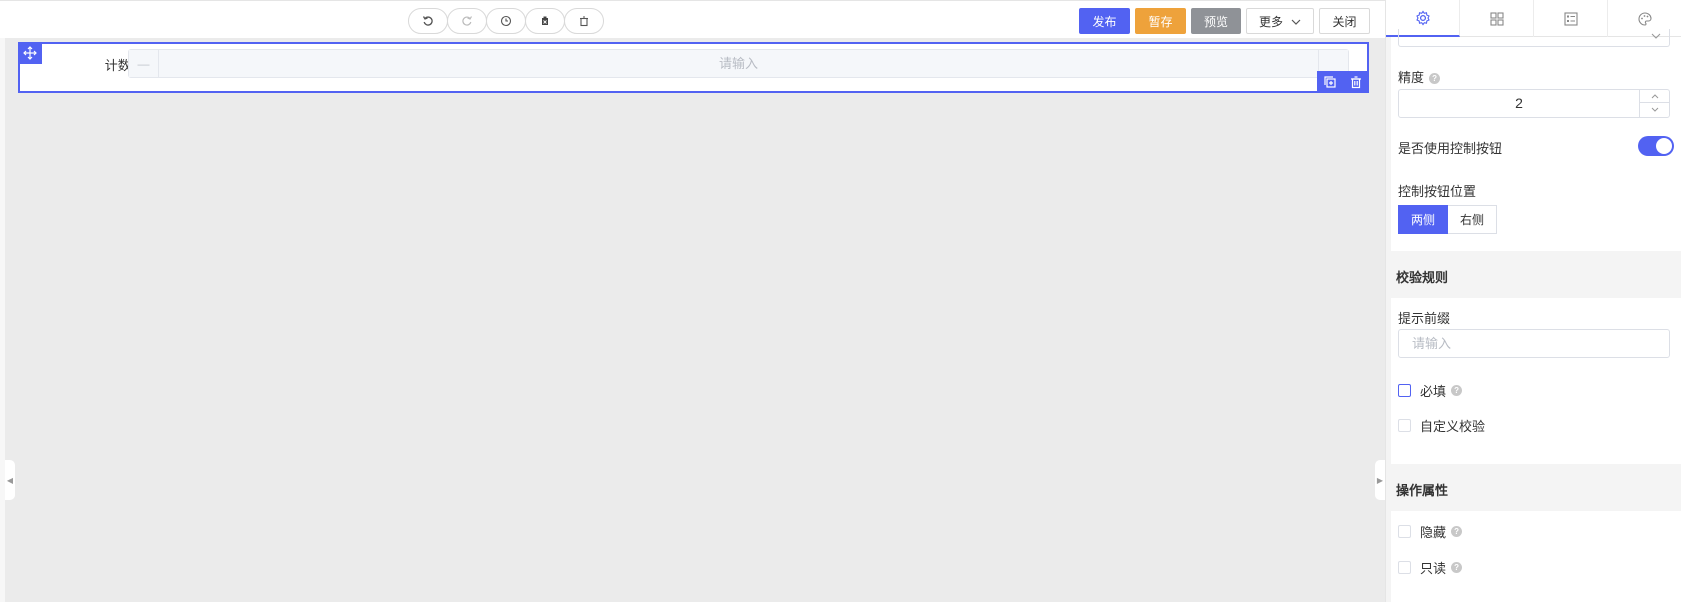 This screenshot has width=1681, height=602. Describe the element at coordinates (1433, 391) in the screenshot. I see `required-label: 必填` at that location.